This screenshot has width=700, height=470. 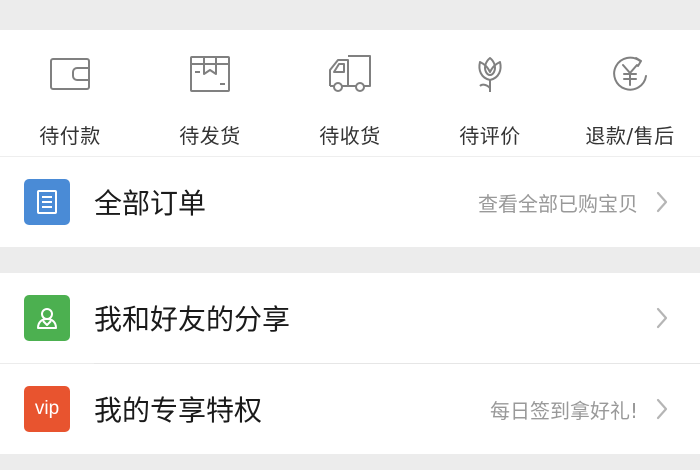 I want to click on status-label: 待评价, so click(x=490, y=136).